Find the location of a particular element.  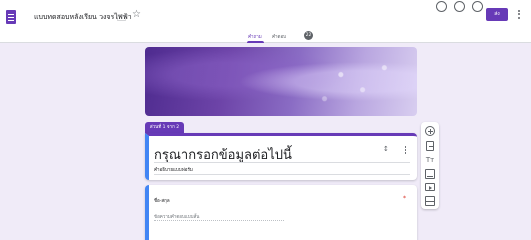

short-answer-placeholder: ข้อความคำตอบแบบสั้น is located at coordinates (177, 217).